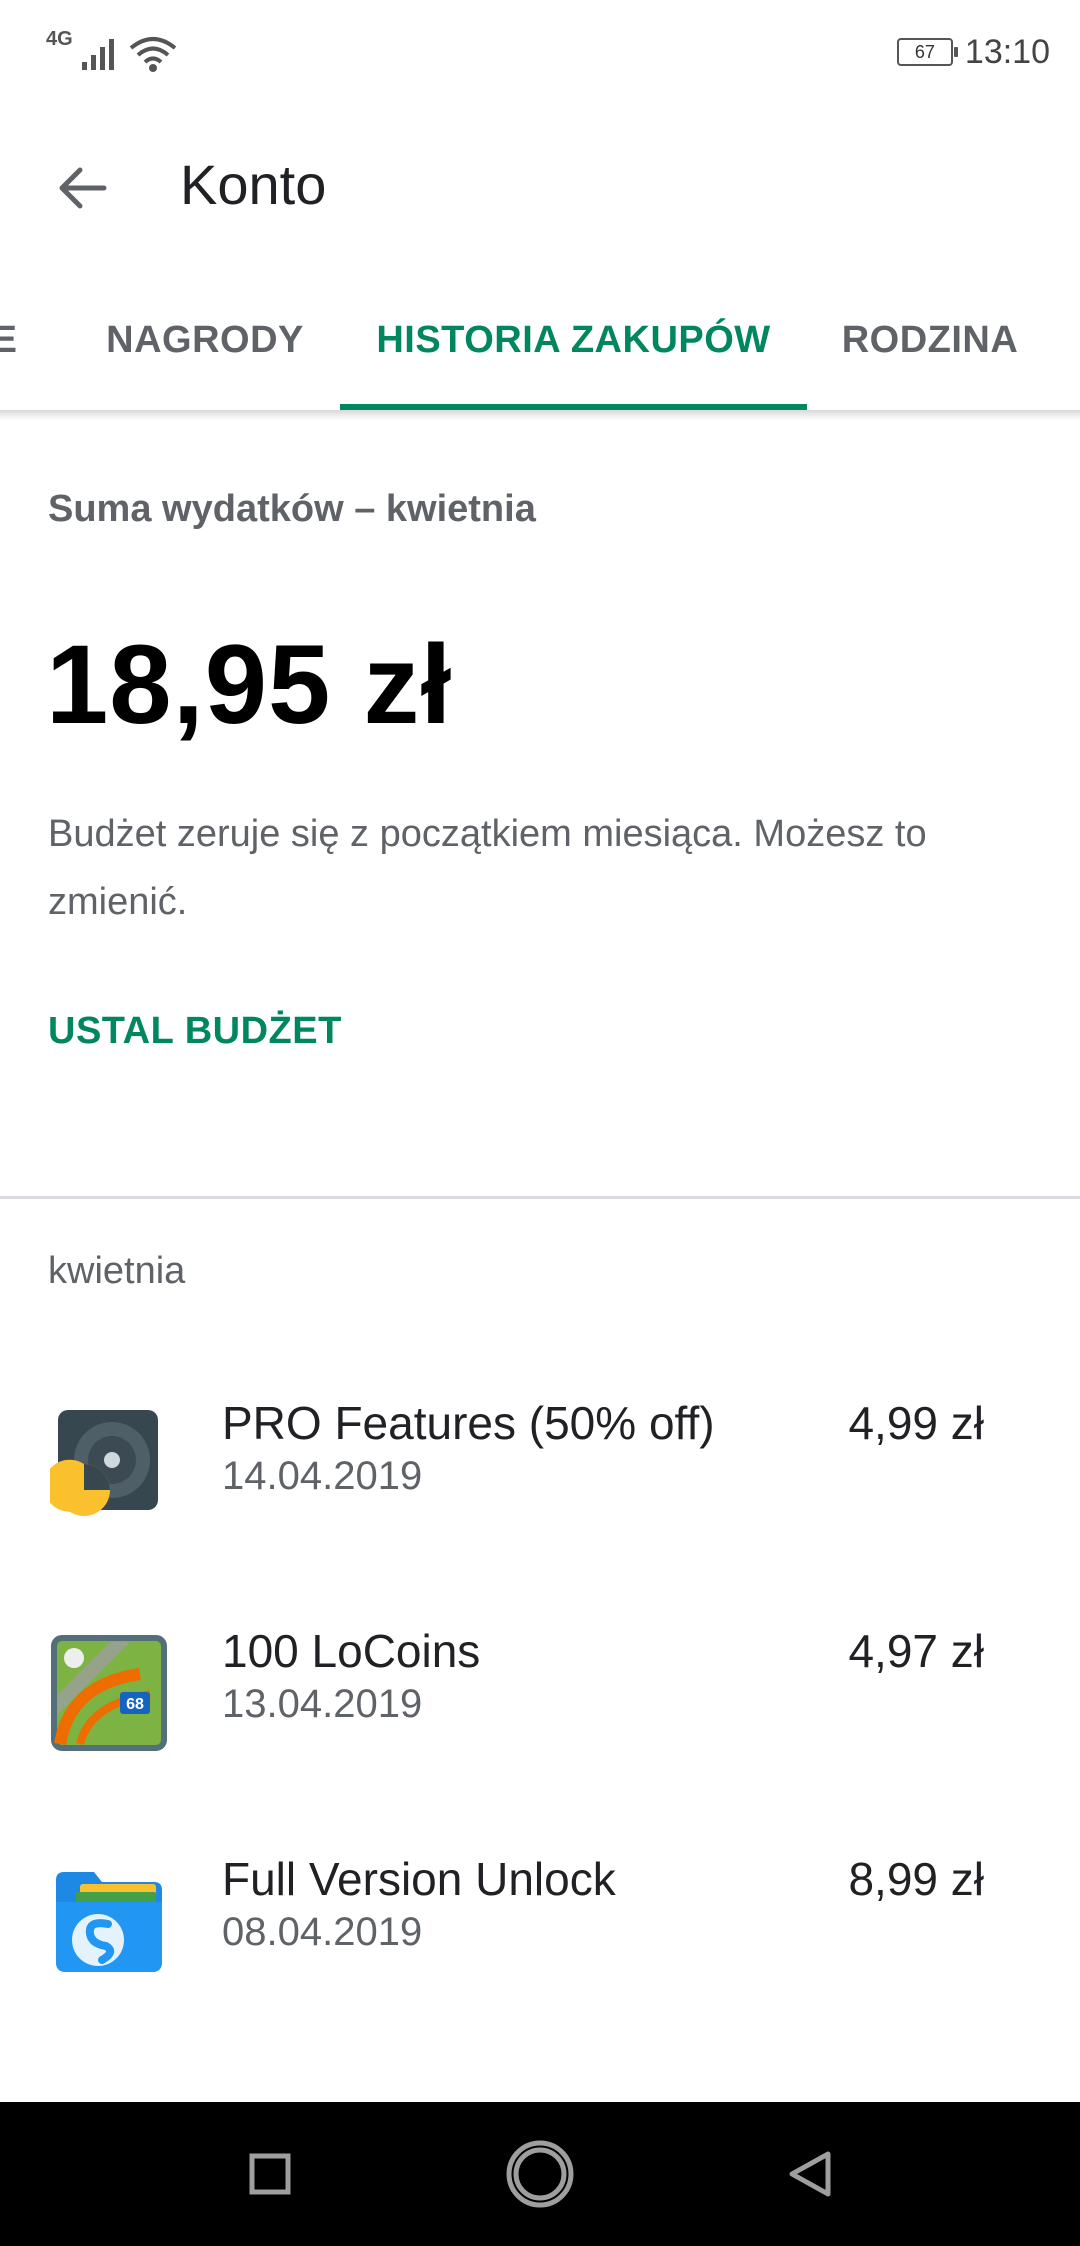 Image resolution: width=1080 pixels, height=2246 pixels. I want to click on page-title: Konto, so click(253, 184).